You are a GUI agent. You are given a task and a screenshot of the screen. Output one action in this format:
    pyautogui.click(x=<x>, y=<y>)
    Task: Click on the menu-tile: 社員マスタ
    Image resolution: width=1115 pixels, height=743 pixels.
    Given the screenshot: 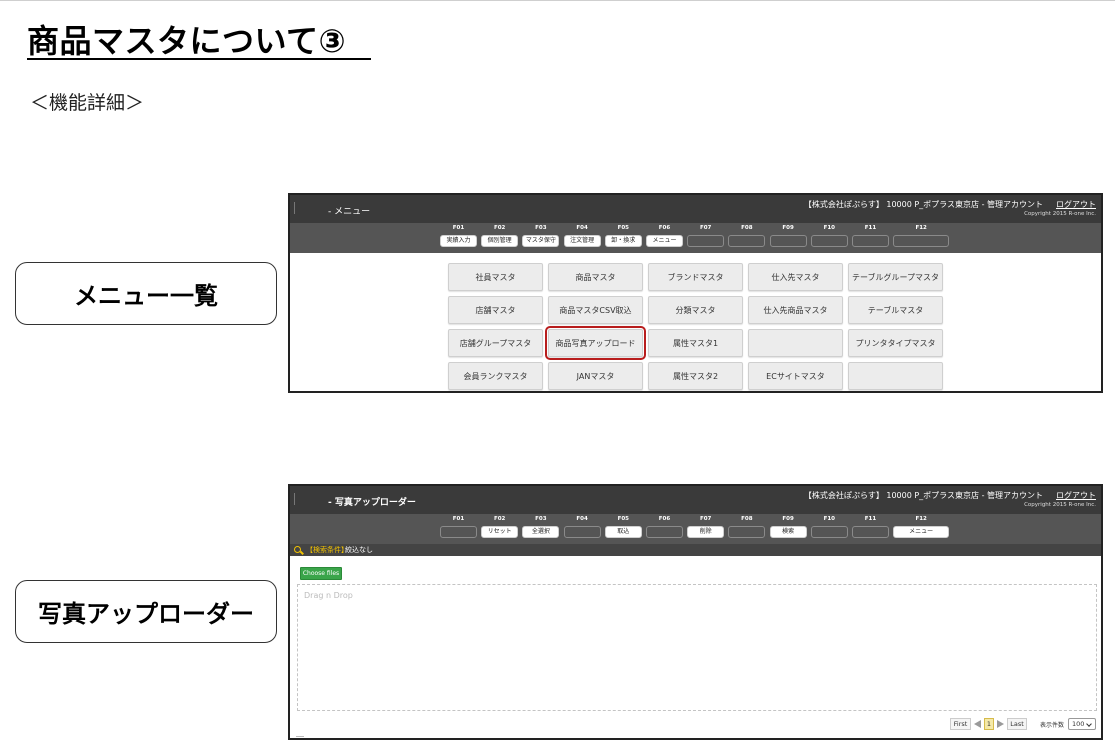 What is the action you would take?
    pyautogui.click(x=495, y=277)
    